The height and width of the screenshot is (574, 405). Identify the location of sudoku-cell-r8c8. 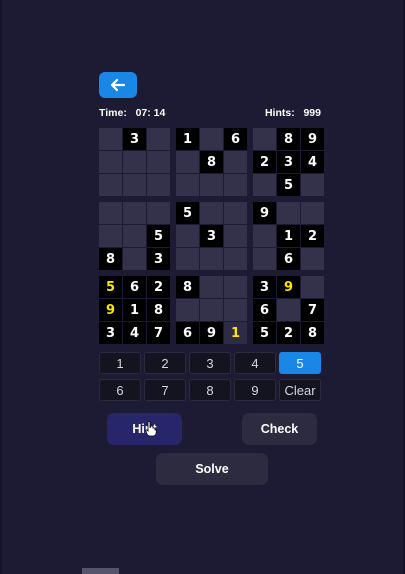
(288, 310).